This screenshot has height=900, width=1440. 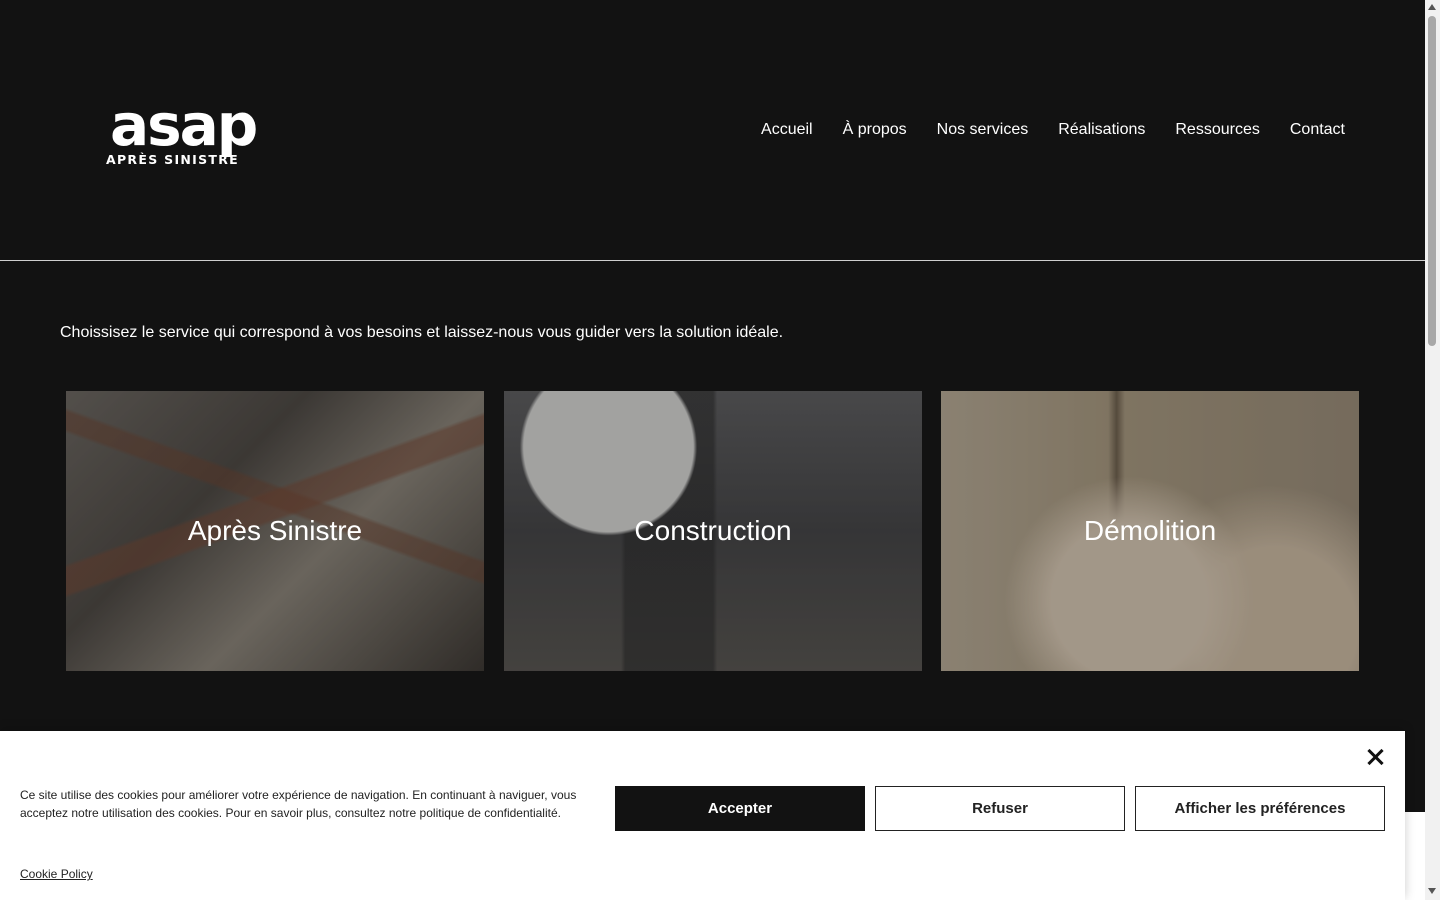 I want to click on service-card-apres-sinistre: Après Sinistre, so click(x=275, y=531).